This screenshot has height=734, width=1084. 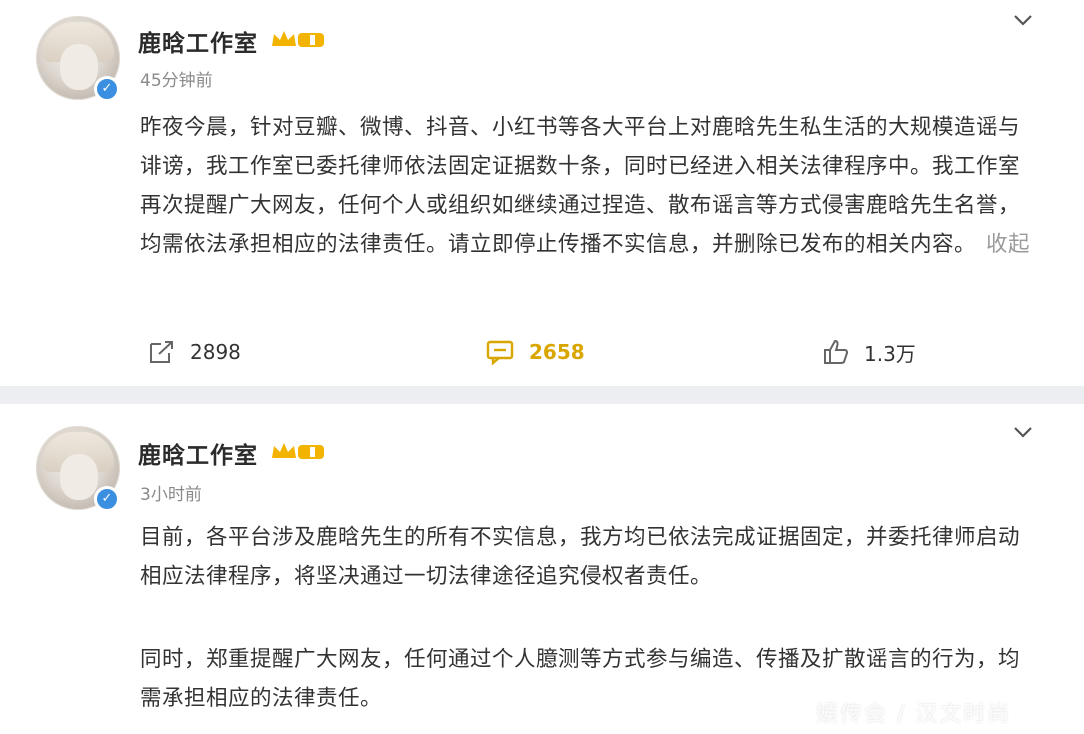 I want to click on watermark: 娱传会 / 汉文时尚, so click(x=914, y=714).